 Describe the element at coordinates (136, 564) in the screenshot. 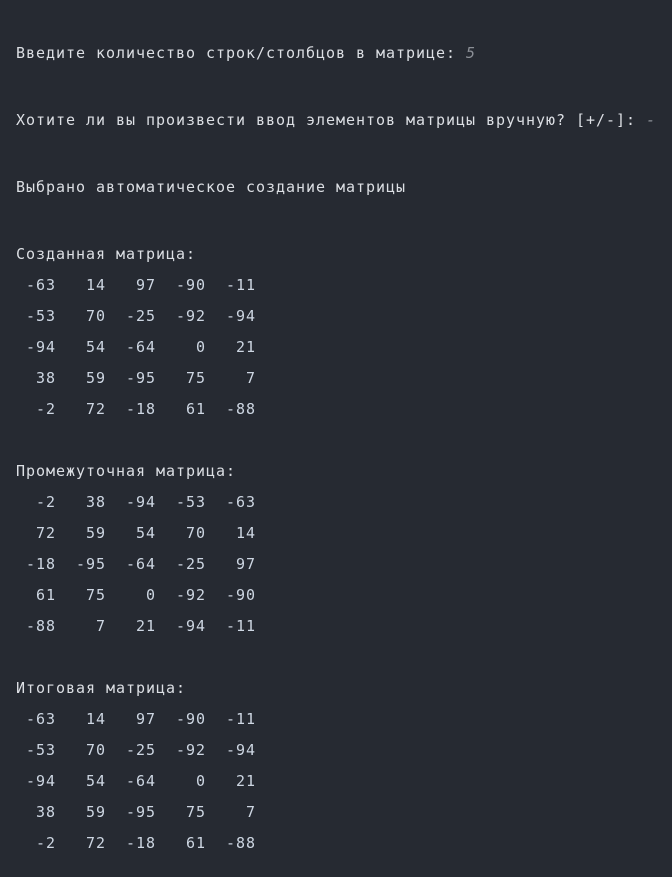

I see `matrix-row: -18 -95 -64 -25 97` at that location.